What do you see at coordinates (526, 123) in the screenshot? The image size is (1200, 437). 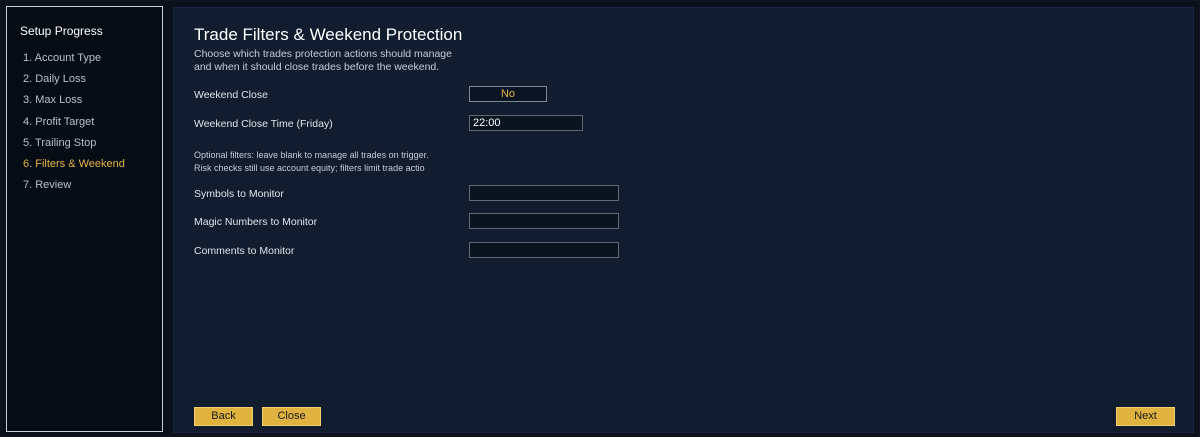 I see `weekend-close-time-input` at bounding box center [526, 123].